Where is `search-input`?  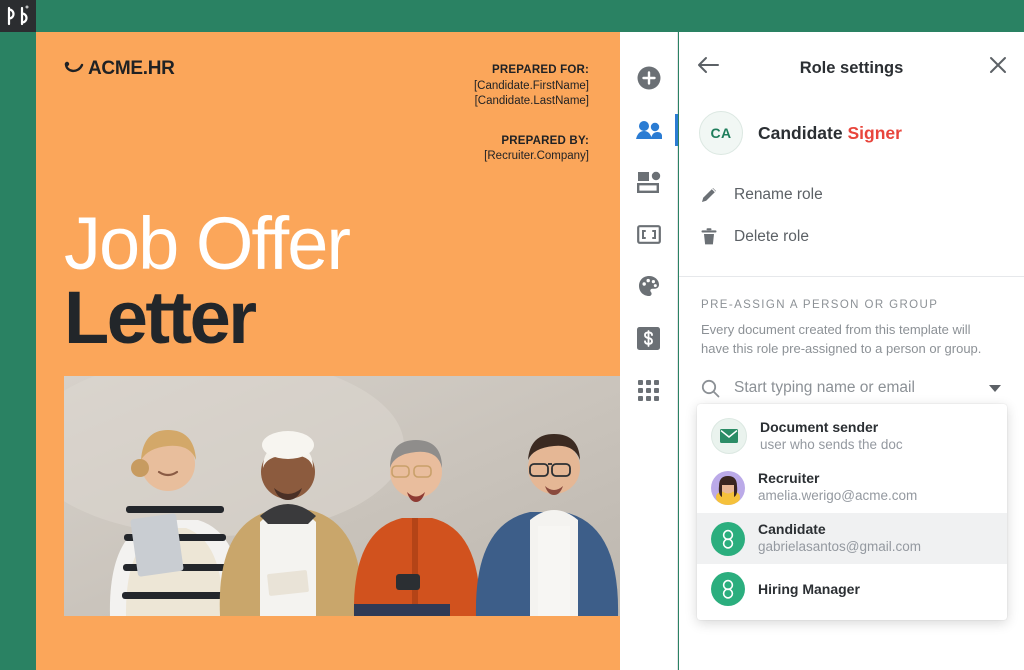 search-input is located at coordinates (854, 388).